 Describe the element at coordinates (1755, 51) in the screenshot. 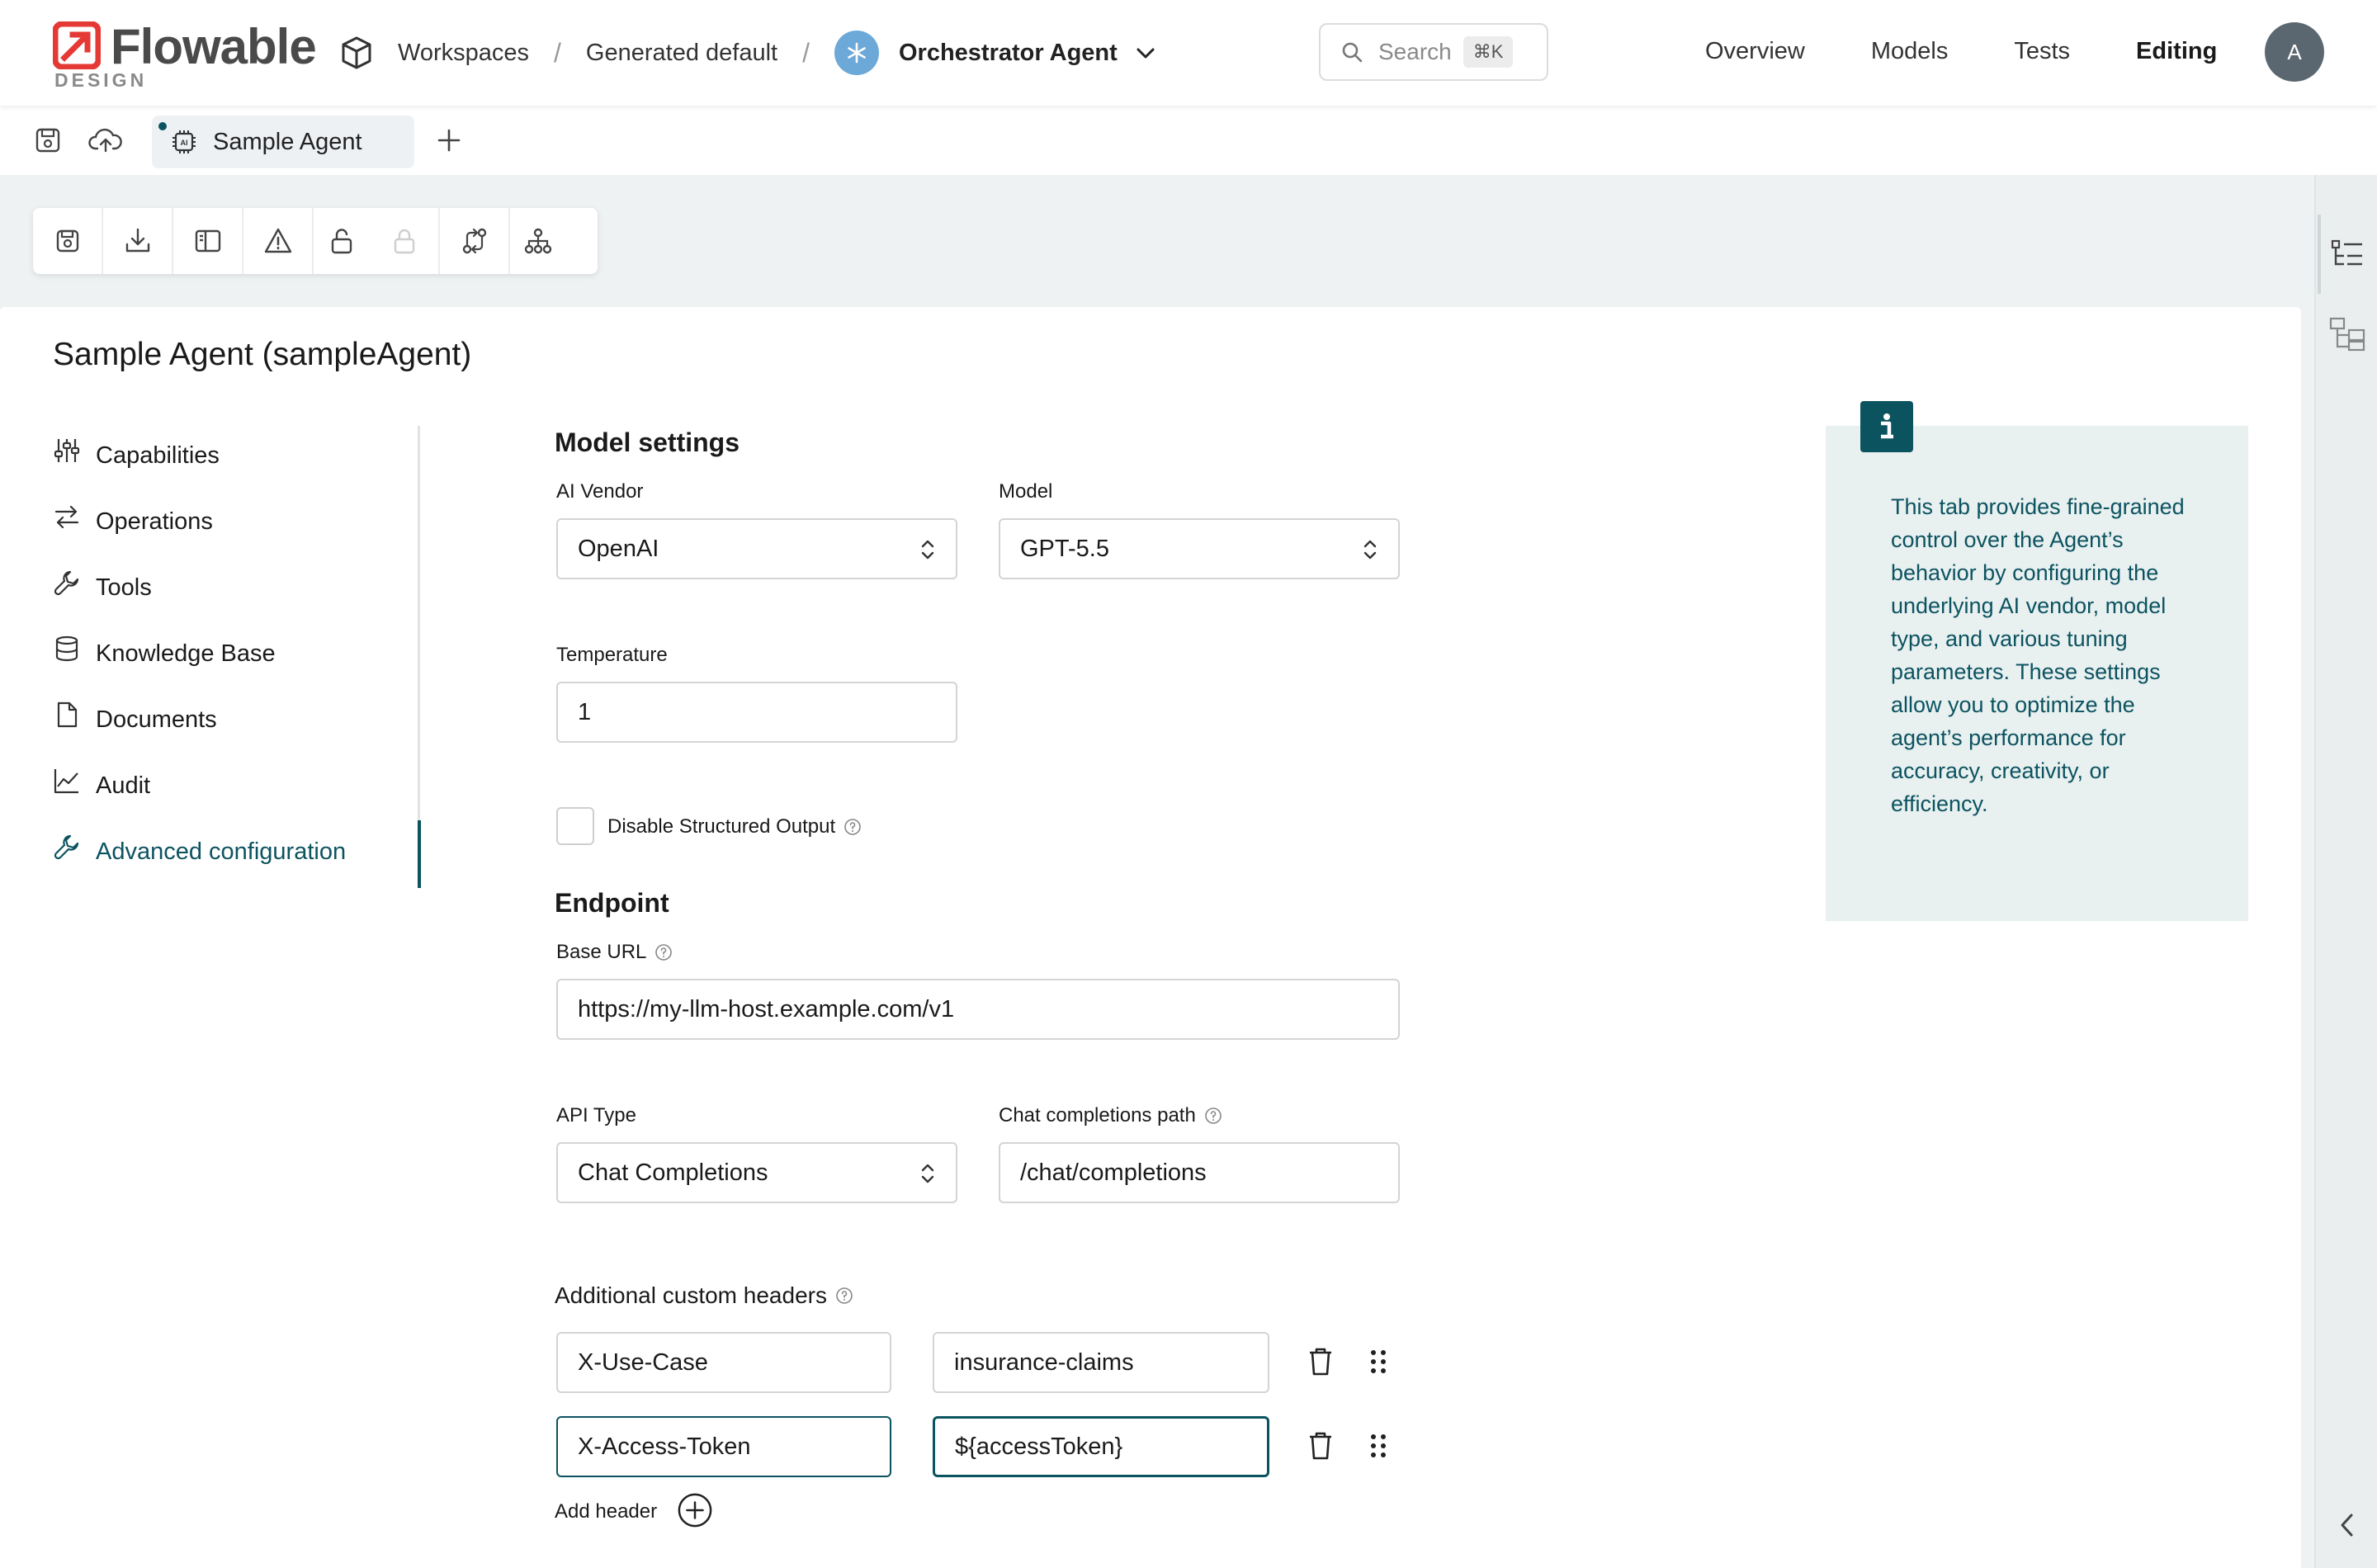

I see `nav-overview: Overview` at that location.